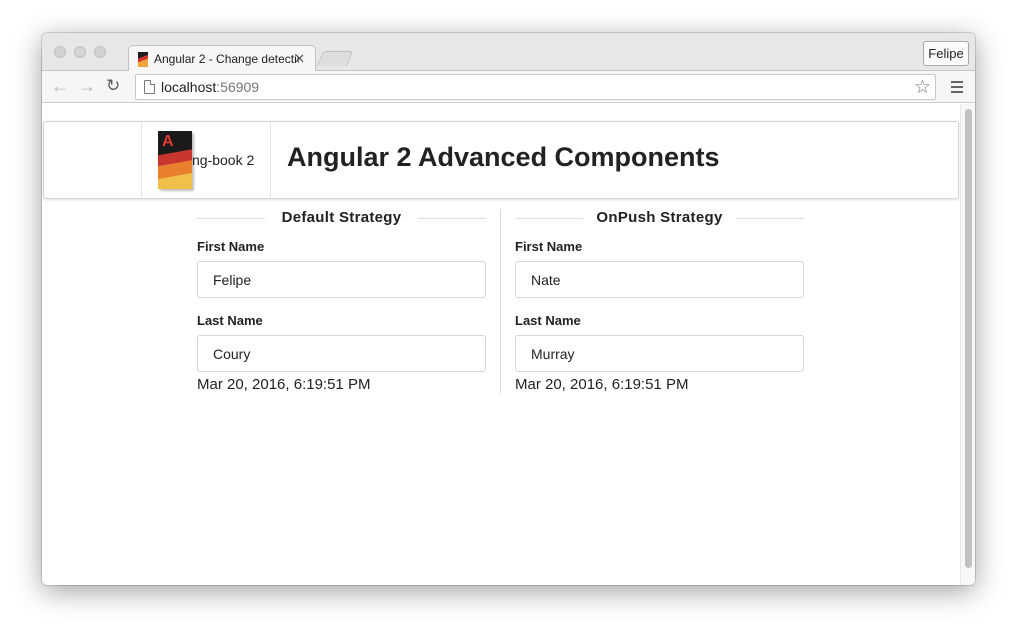 This screenshot has height=635, width=1017. Describe the element at coordinates (60, 86) in the screenshot. I see `back-arrow-icon: ←` at that location.